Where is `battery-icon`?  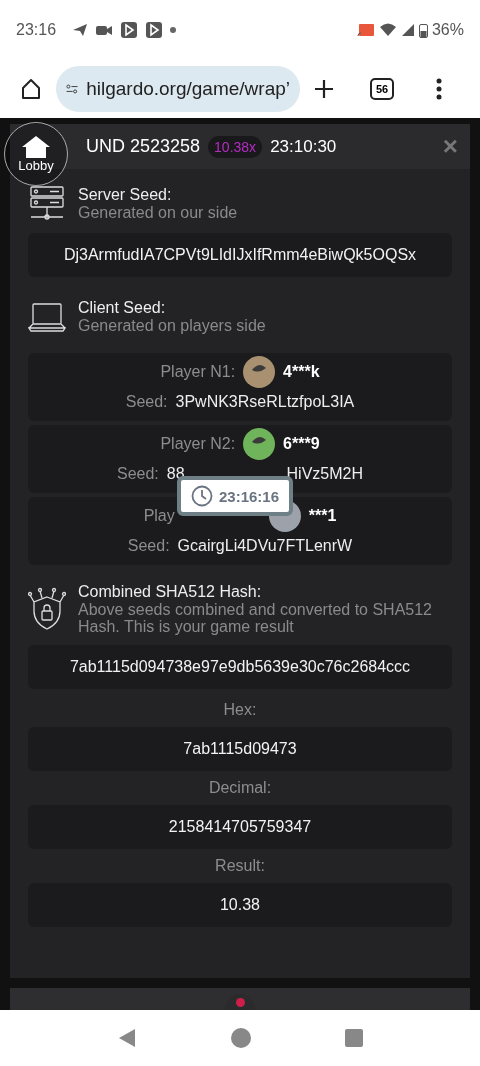 battery-icon is located at coordinates (423, 30).